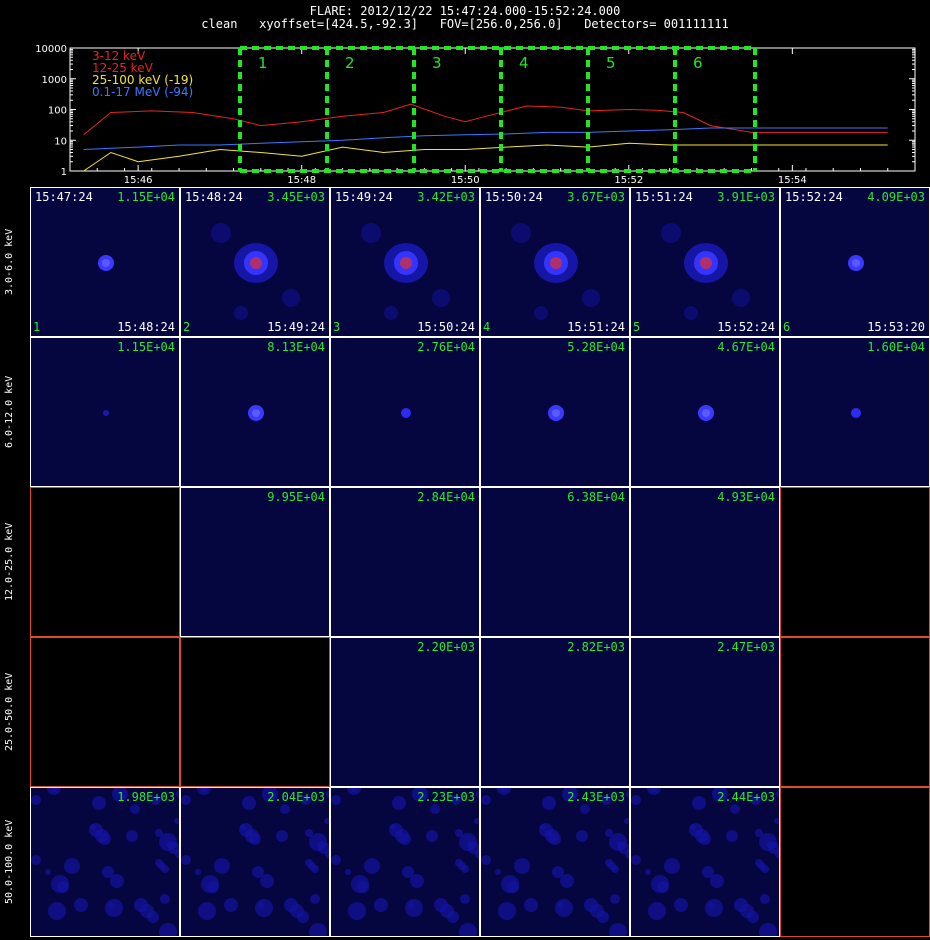  What do you see at coordinates (514, 197) in the screenshot?
I see `panel-start-time: 15:50:24` at bounding box center [514, 197].